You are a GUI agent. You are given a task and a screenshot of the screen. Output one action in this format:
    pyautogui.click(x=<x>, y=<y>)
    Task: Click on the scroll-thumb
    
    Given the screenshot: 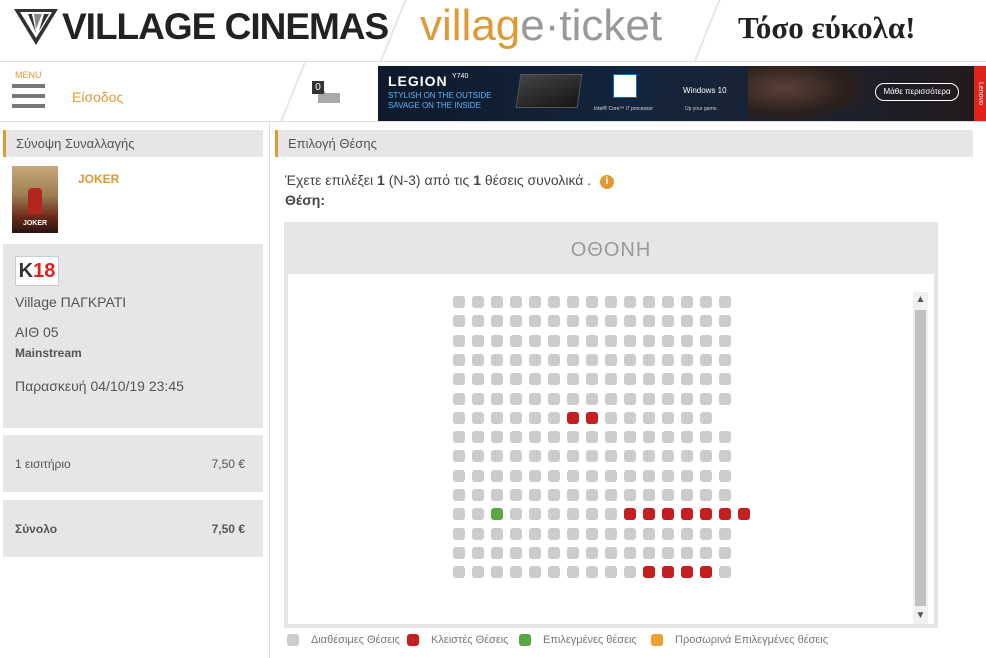 What is the action you would take?
    pyautogui.click(x=920, y=458)
    